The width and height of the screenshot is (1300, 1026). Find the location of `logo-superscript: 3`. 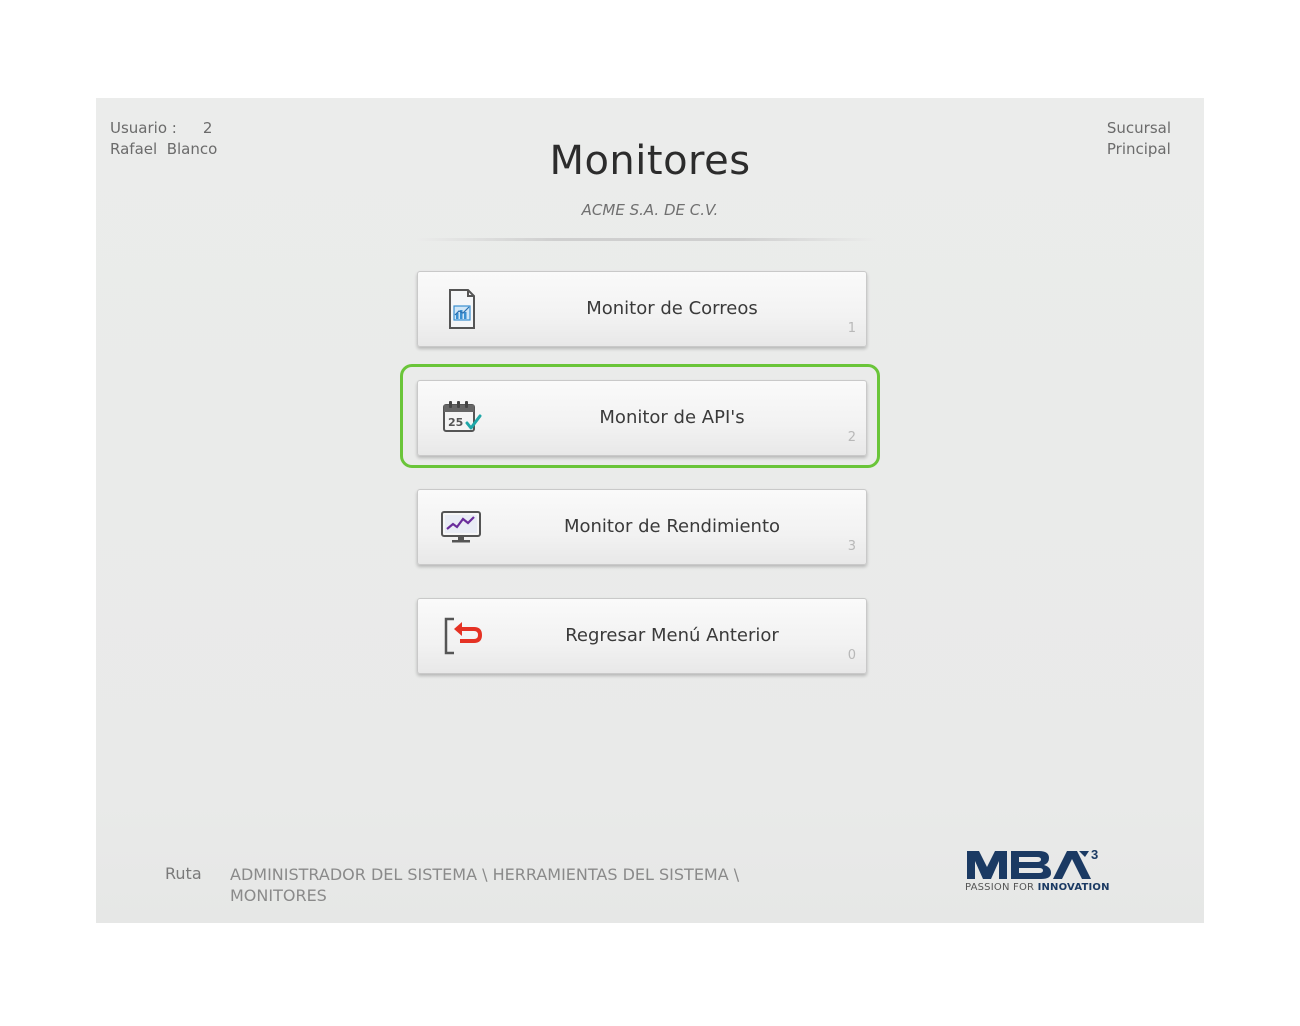

logo-superscript: 3 is located at coordinates (1094, 854).